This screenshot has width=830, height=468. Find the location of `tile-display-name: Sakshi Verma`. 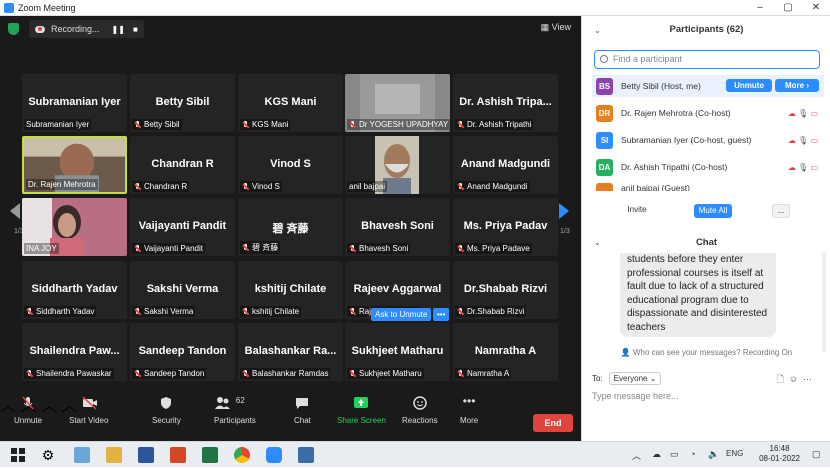

tile-display-name: Sakshi Verma is located at coordinates (182, 289).